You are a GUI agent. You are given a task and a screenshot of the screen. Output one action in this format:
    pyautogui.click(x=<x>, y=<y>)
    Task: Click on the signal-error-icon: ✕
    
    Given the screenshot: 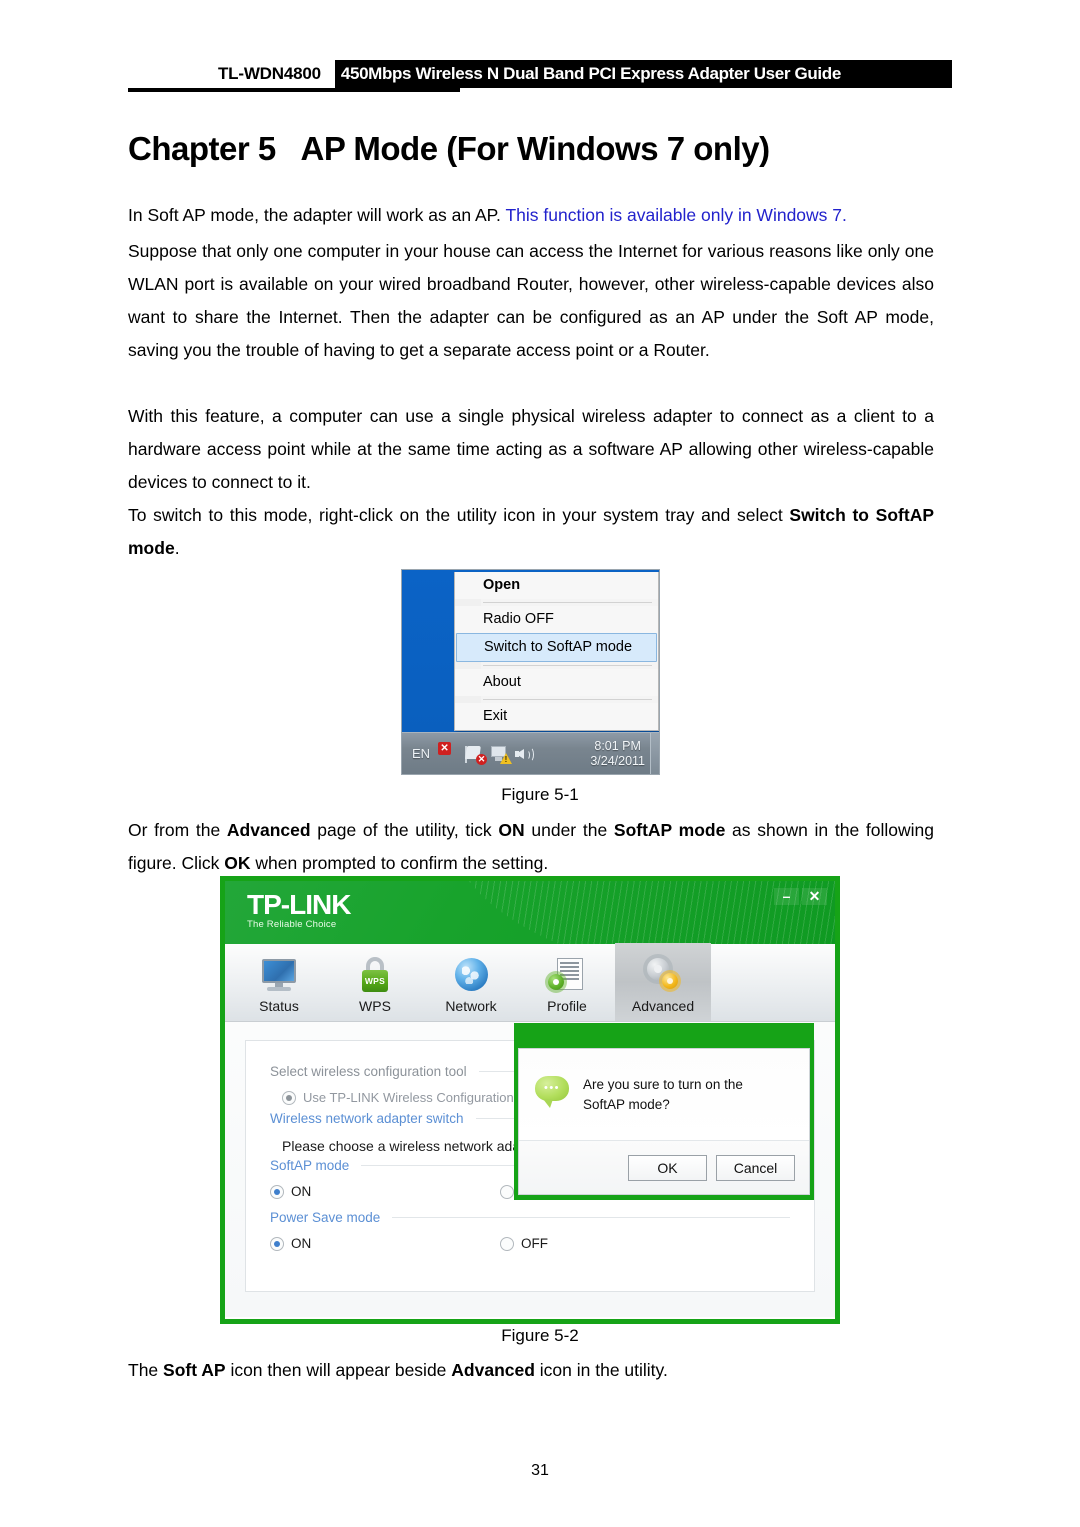 What is the action you would take?
    pyautogui.click(x=448, y=752)
    